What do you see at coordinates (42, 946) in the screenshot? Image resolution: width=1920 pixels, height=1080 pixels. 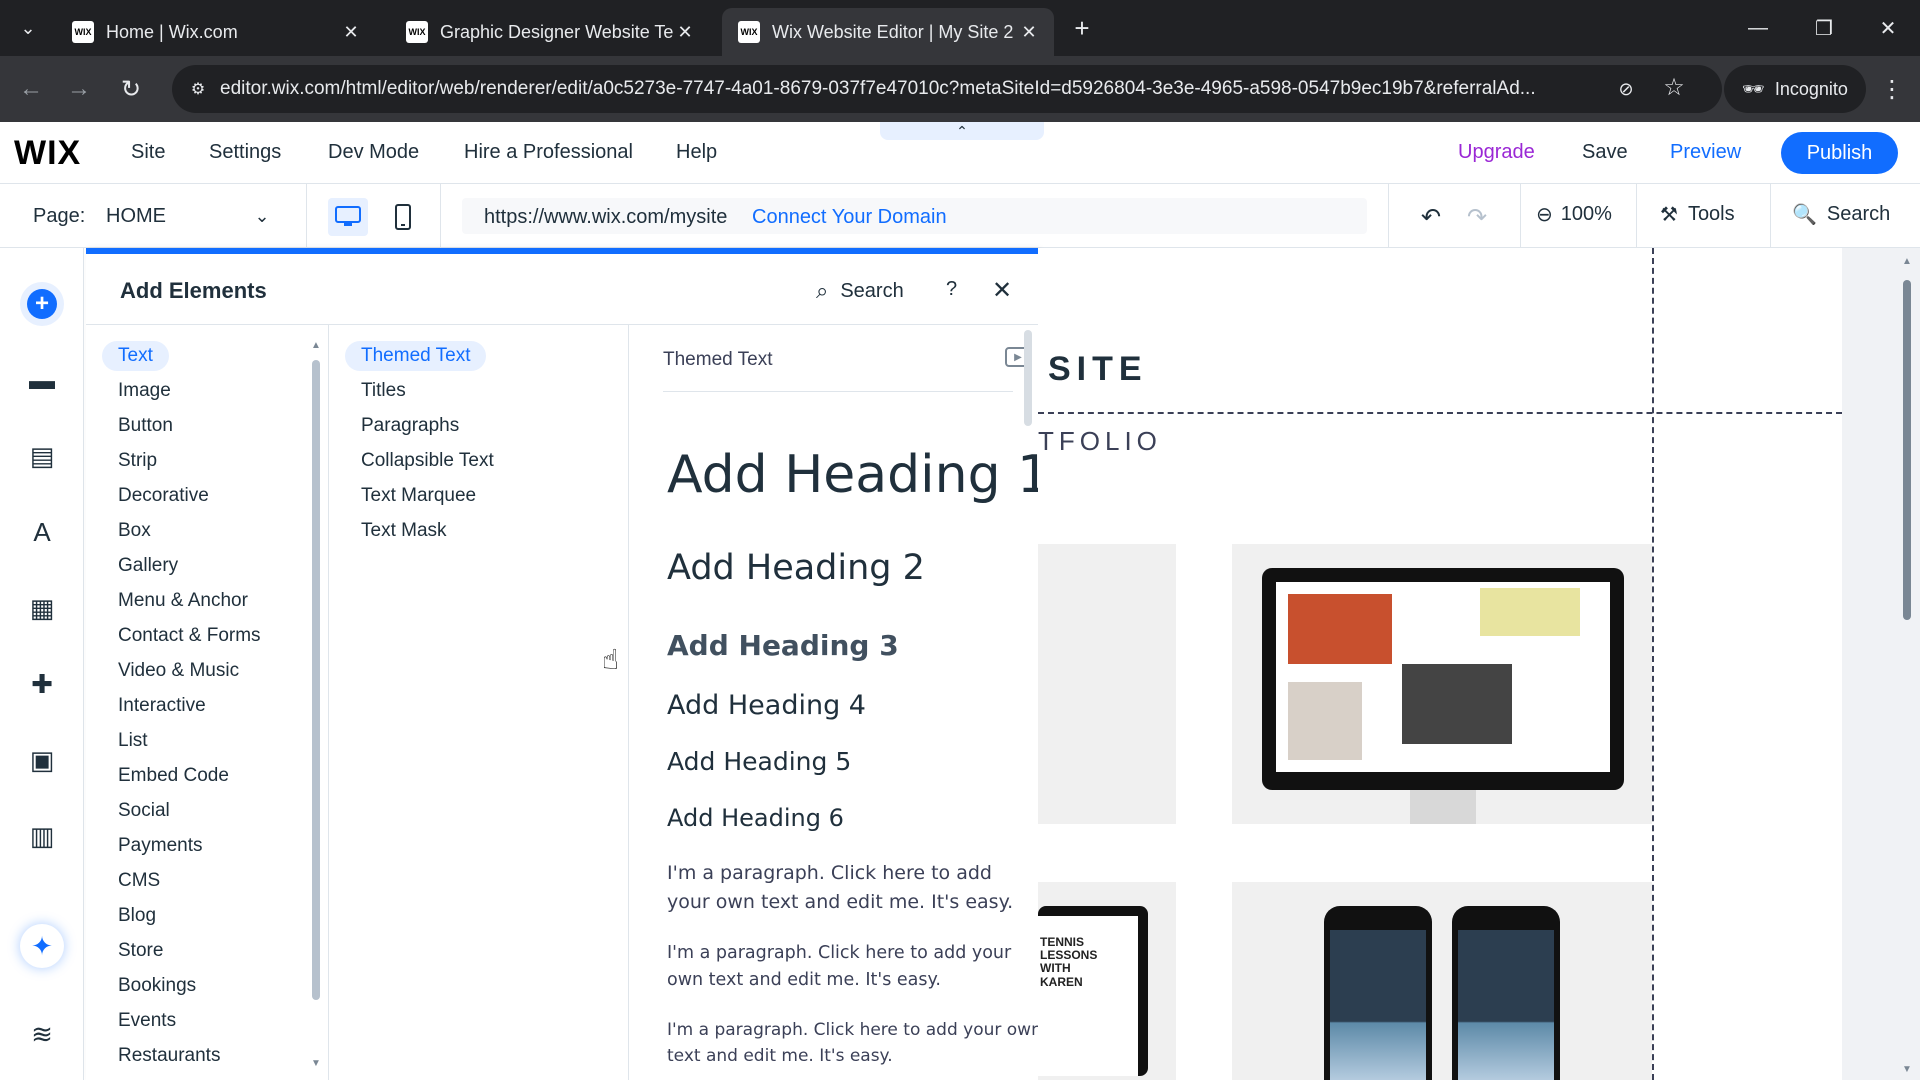 I see `ai-sparkle-icon: ✦` at bounding box center [42, 946].